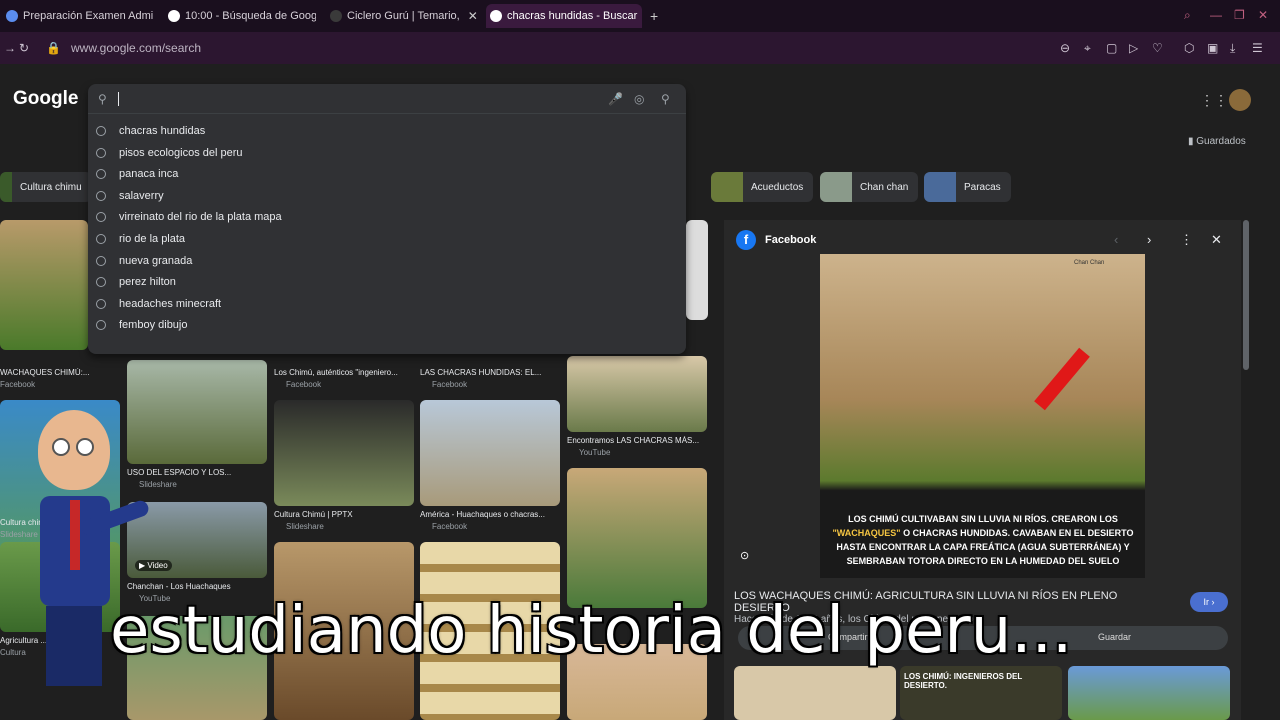 The image size is (1280, 720). I want to click on lock-icon: 🔒, so click(53, 48).